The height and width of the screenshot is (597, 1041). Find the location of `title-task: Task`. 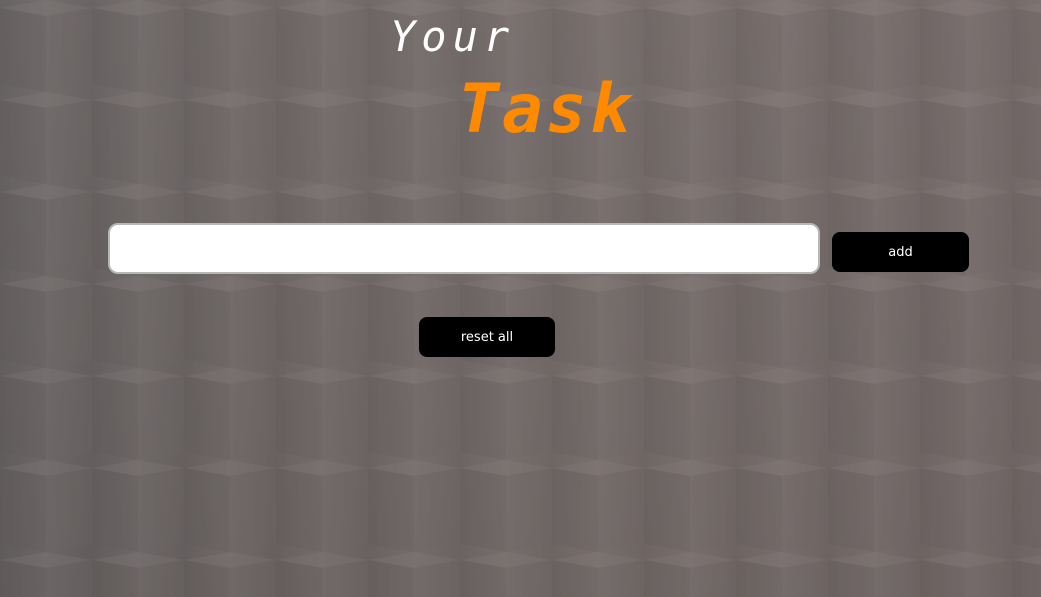

title-task: Task is located at coordinates (546, 109).